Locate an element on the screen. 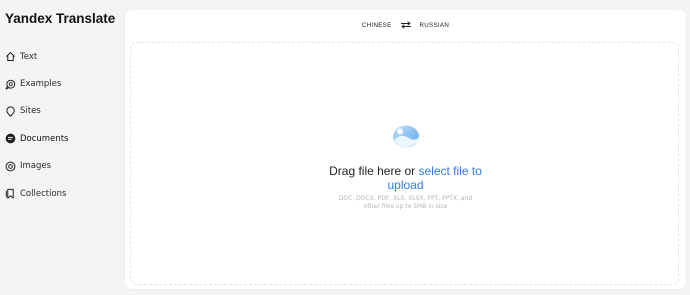 This screenshot has height=295, width=690. location-pin-icon is located at coordinates (10, 111).